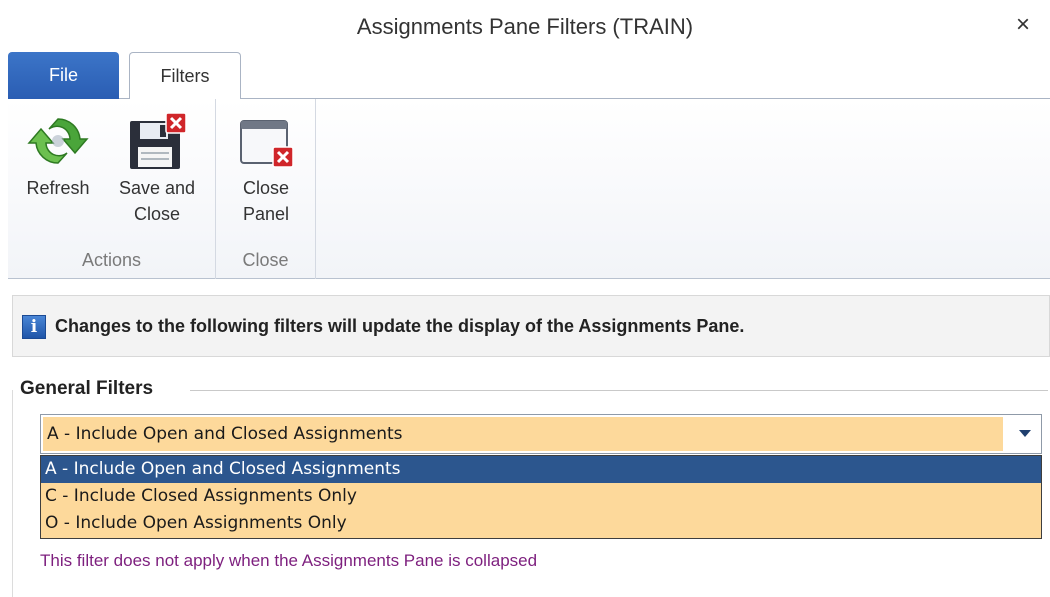 The width and height of the screenshot is (1050, 597). I want to click on save-and-close-button: Save and Close, so click(157, 169).